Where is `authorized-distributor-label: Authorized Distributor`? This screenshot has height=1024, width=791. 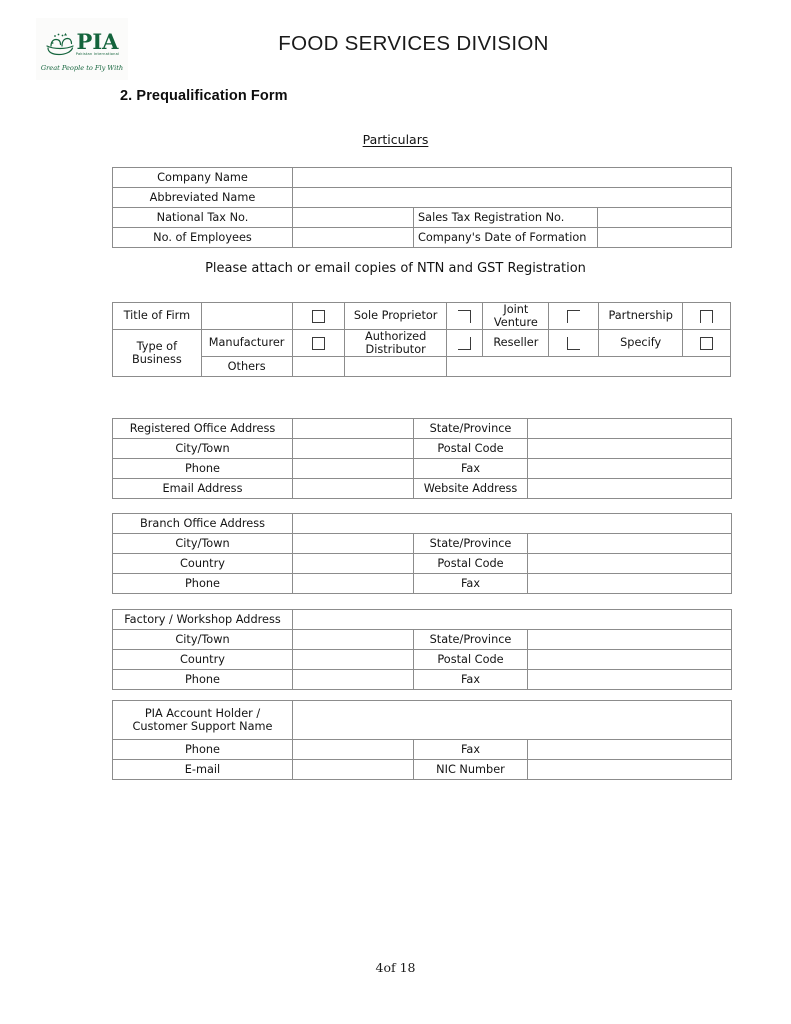 authorized-distributor-label: Authorized Distributor is located at coordinates (396, 342).